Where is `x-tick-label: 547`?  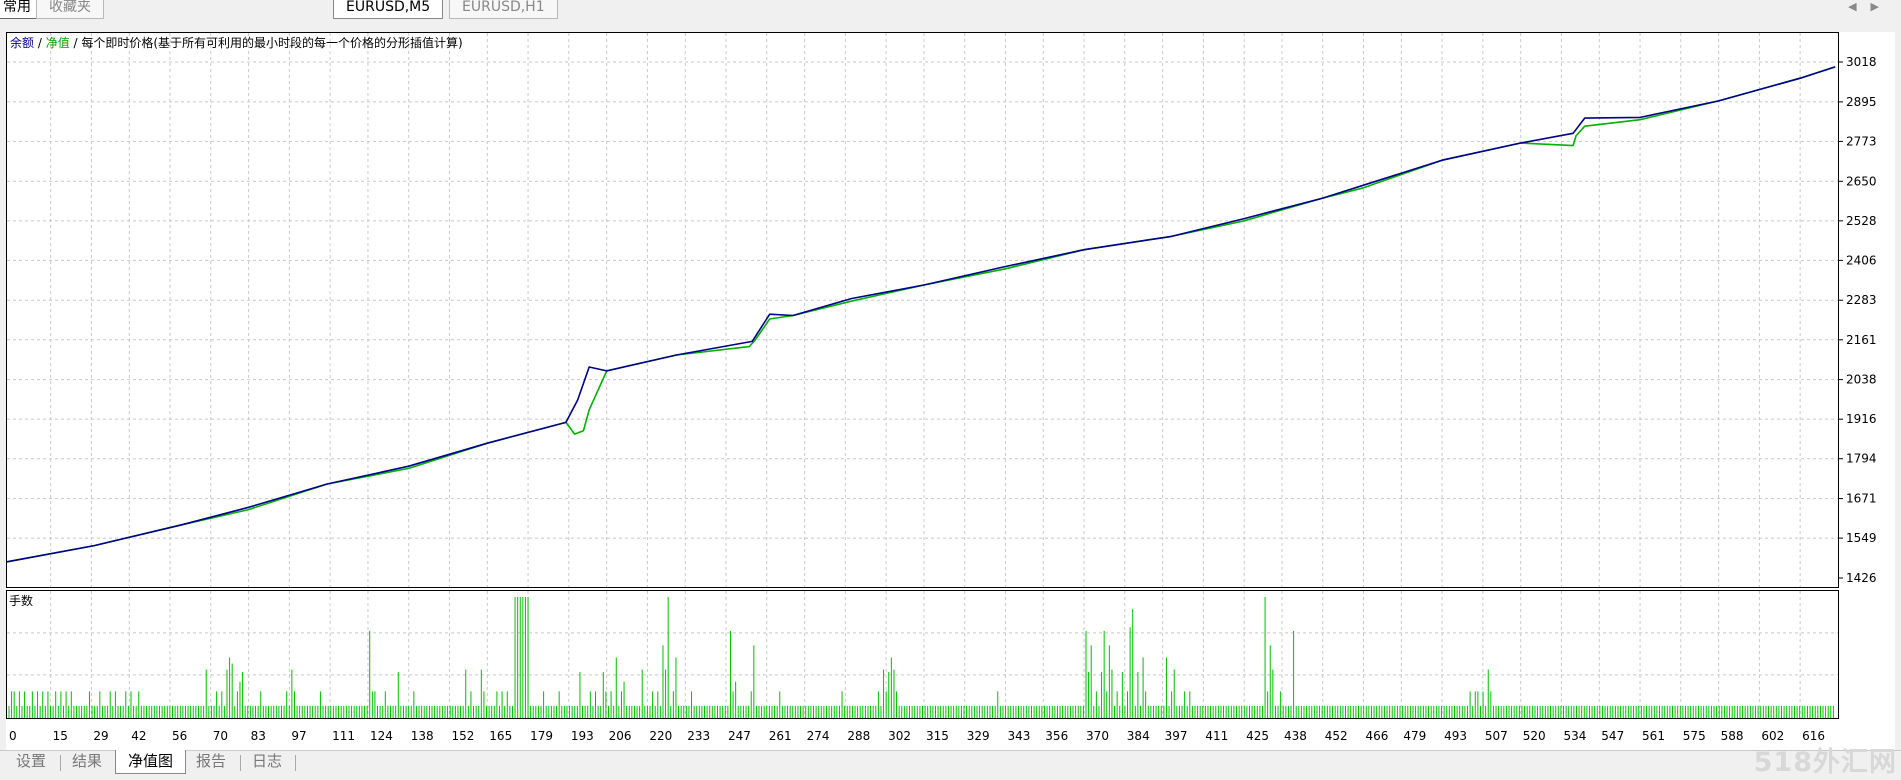
x-tick-label: 547 is located at coordinates (1612, 736).